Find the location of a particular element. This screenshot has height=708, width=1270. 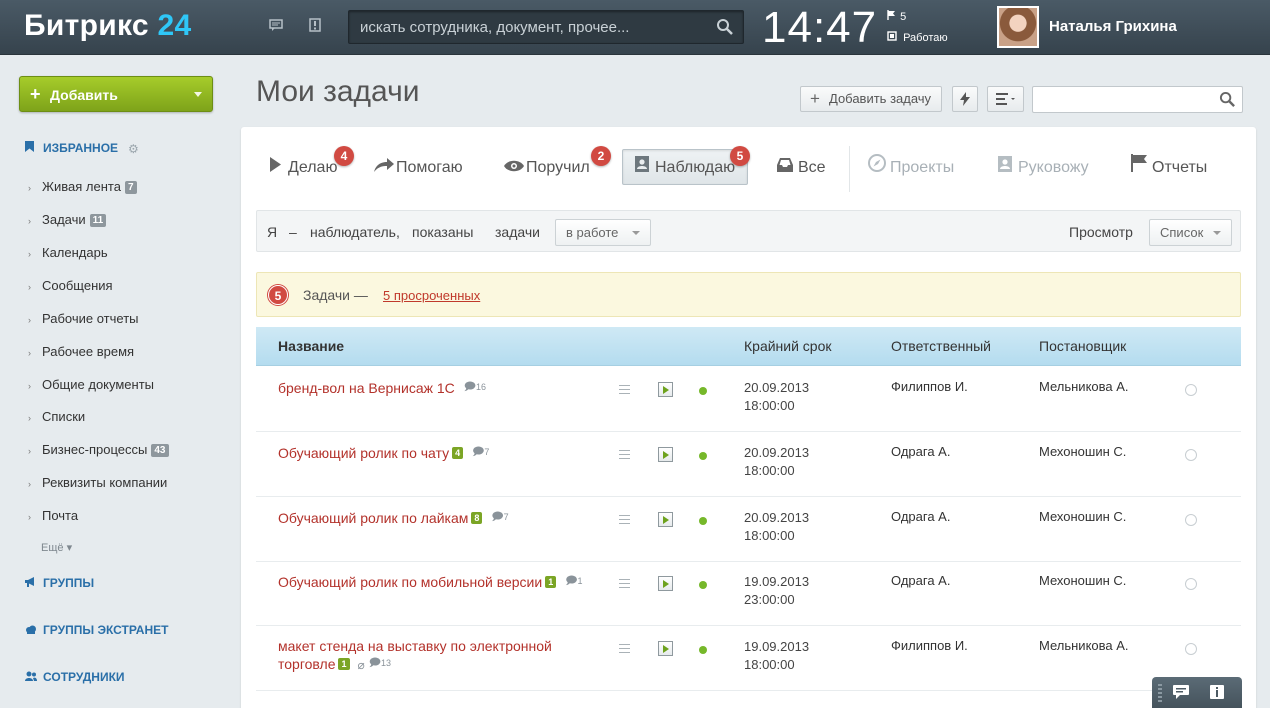

overdue-text: Задачи — is located at coordinates (335, 295).